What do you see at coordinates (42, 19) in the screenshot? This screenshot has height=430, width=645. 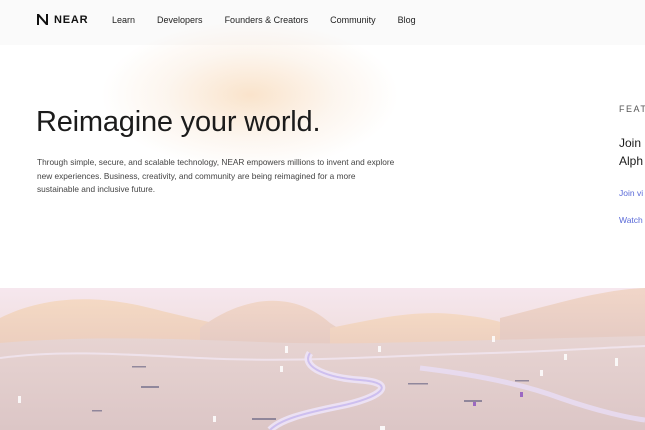 I see `near-logo-icon` at bounding box center [42, 19].